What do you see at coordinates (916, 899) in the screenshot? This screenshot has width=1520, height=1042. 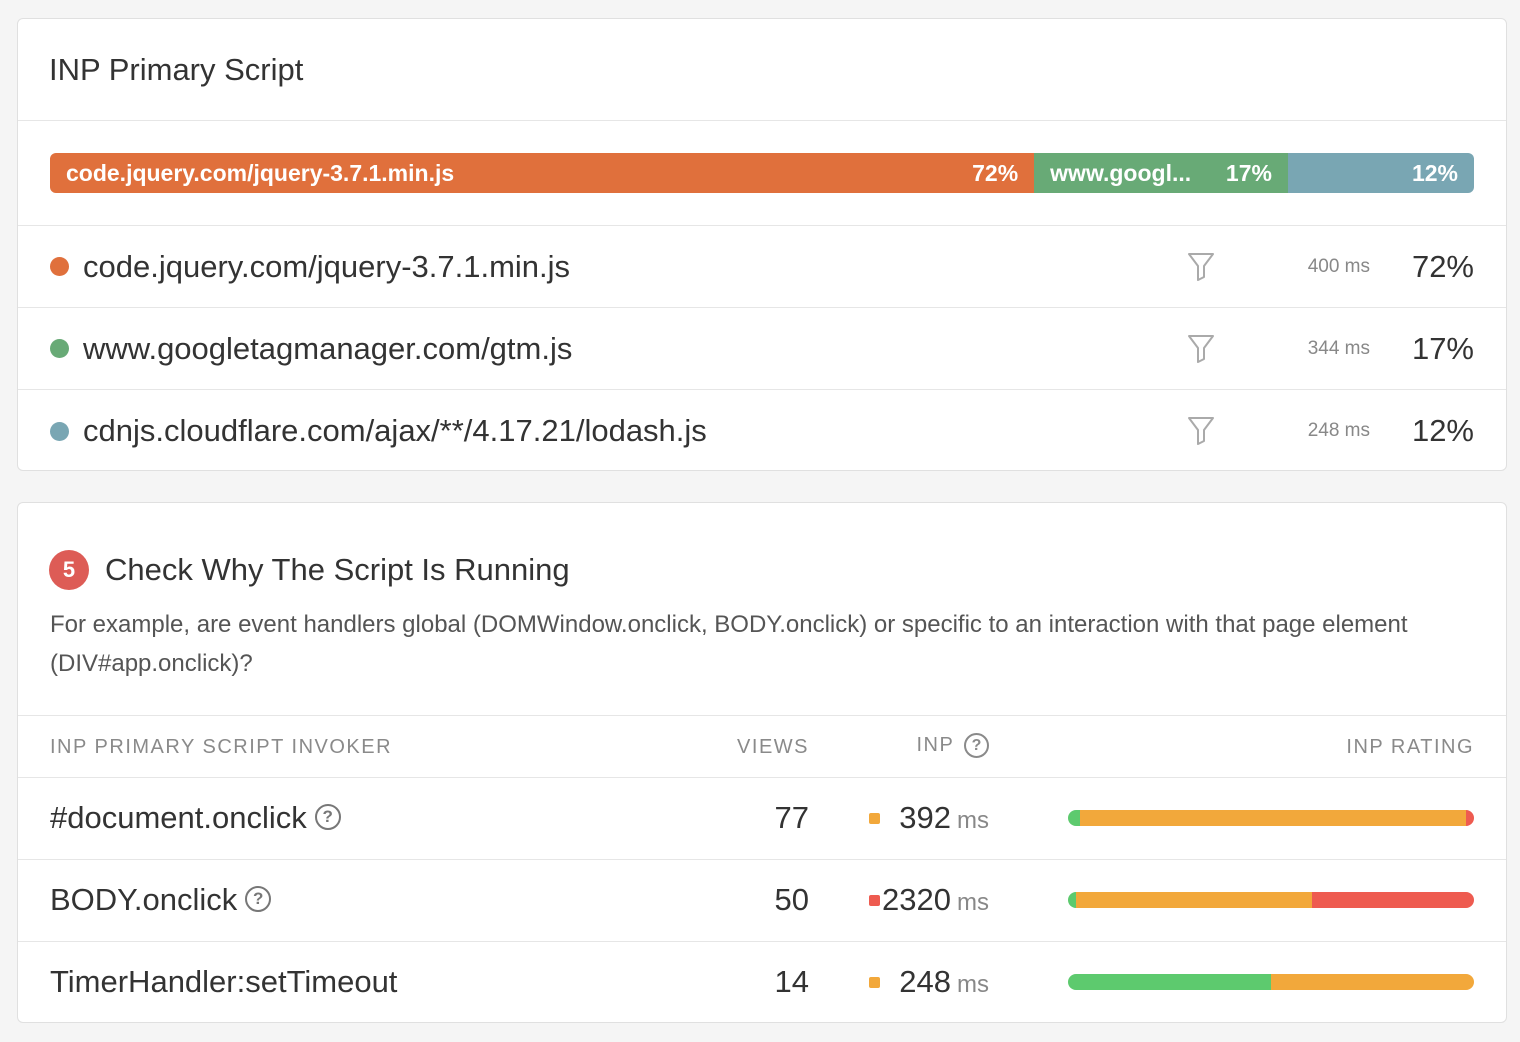 I see `inp-number: 2320` at bounding box center [916, 899].